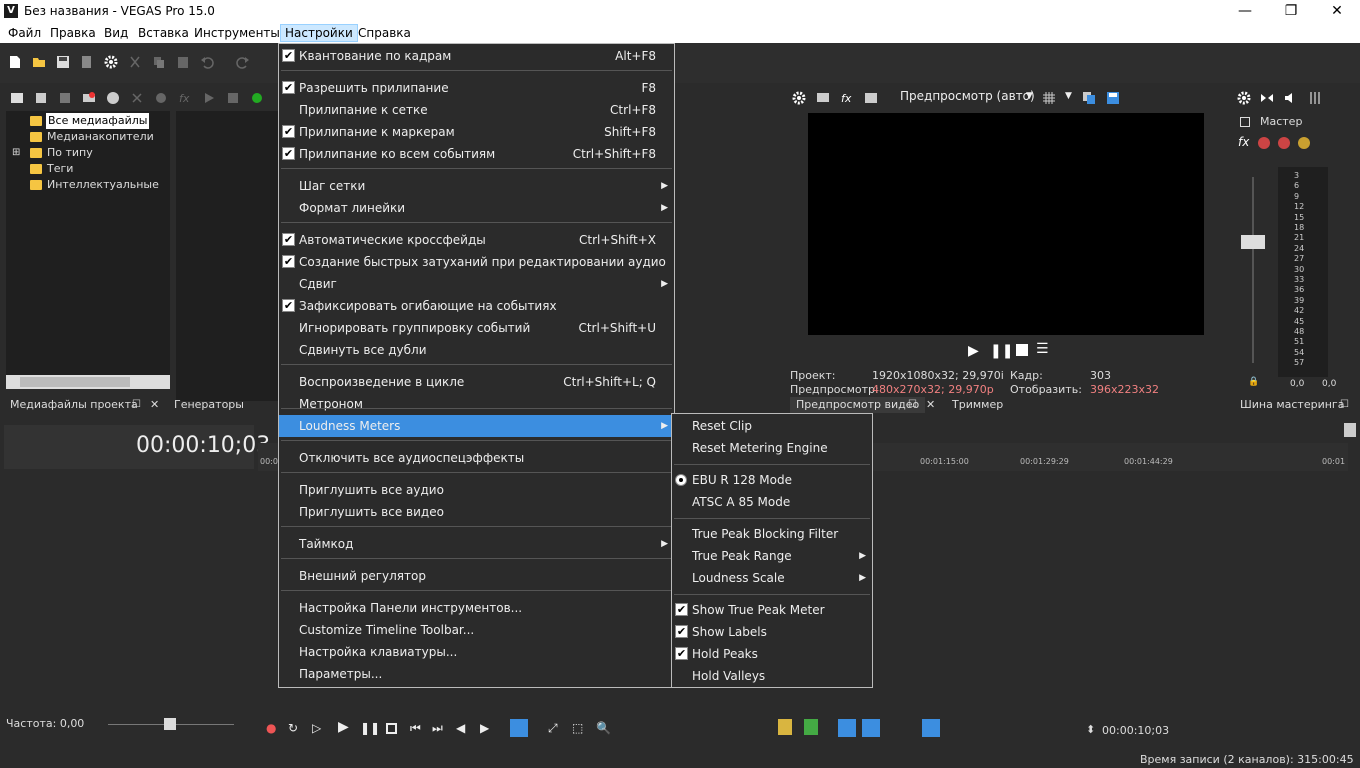 The height and width of the screenshot is (768, 1360). What do you see at coordinates (772, 676) in the screenshot?
I see `loudness-menu-item: Hold Valleys` at bounding box center [772, 676].